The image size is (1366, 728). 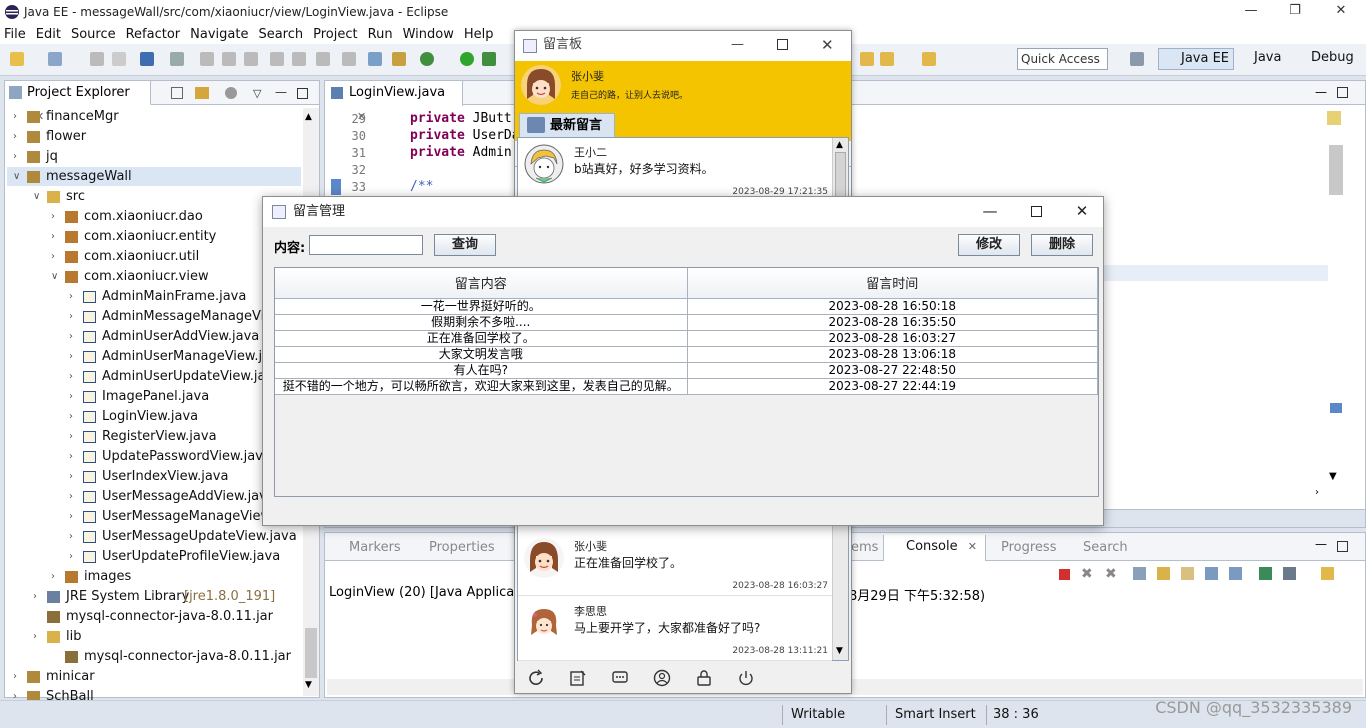 I want to click on perspective-java: Java, so click(x=1267, y=57).